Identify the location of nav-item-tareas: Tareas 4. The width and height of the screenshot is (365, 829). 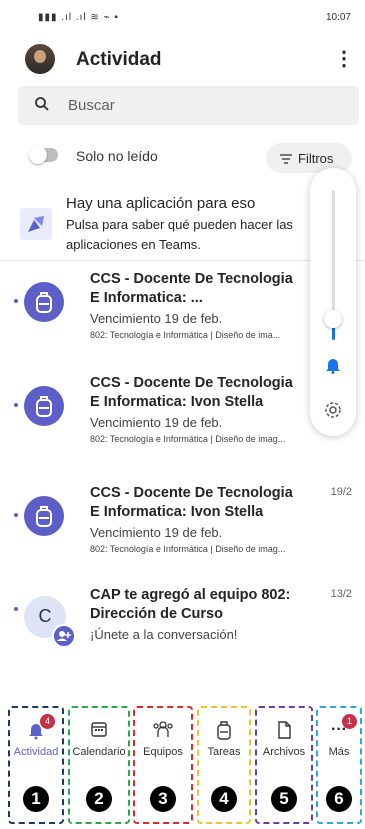
(224, 765).